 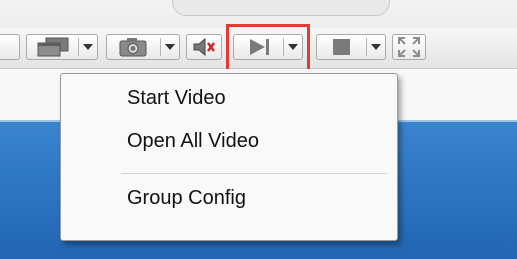 I want to click on snapshot-button, so click(x=143, y=47).